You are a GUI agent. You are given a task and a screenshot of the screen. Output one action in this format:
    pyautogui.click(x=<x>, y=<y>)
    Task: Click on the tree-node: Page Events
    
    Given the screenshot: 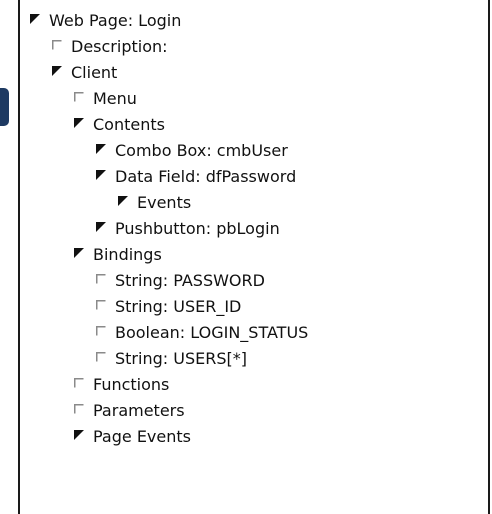 What is the action you would take?
    pyautogui.click(x=132, y=437)
    